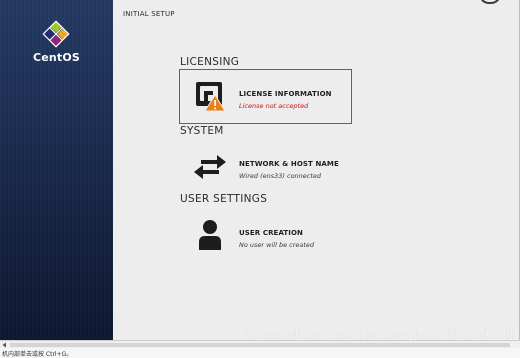  I want to click on scrollbar-thumb, so click(260, 345).